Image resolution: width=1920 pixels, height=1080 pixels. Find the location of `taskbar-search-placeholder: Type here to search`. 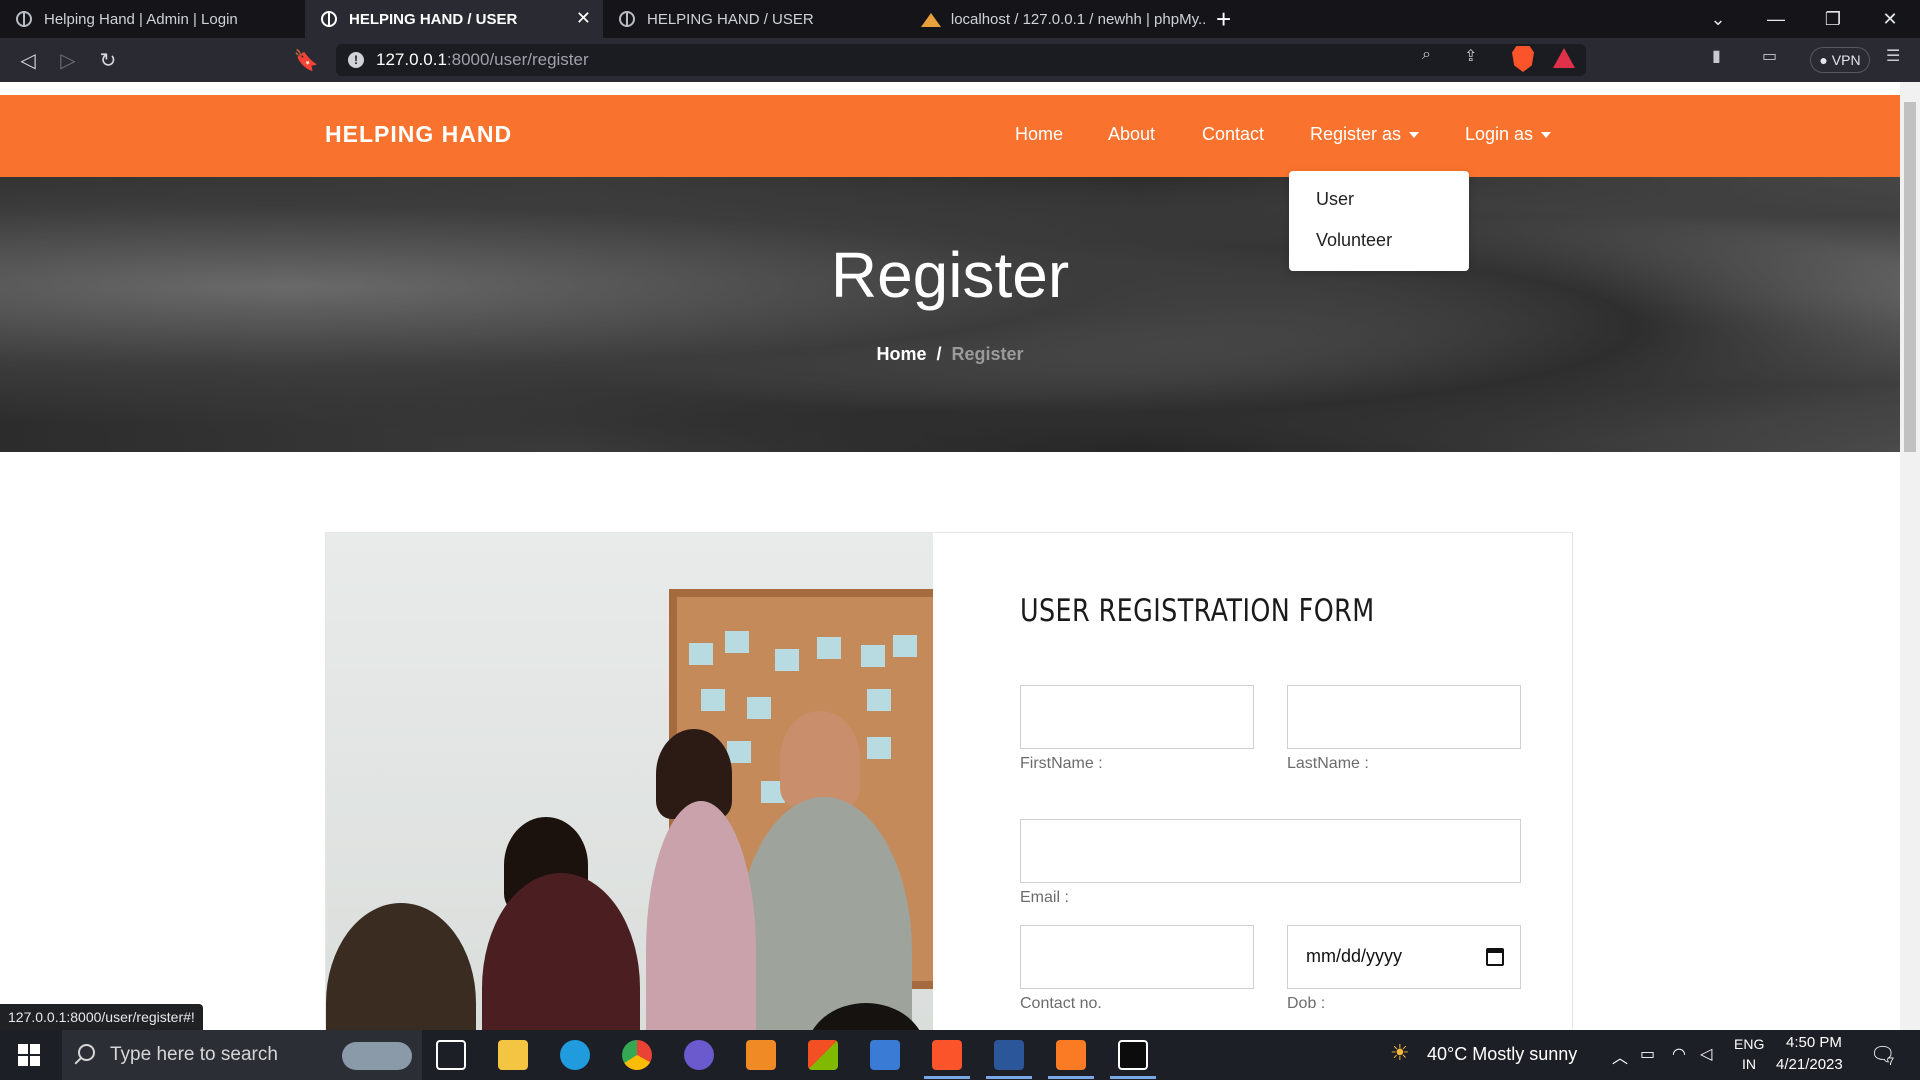

taskbar-search-placeholder: Type here to search is located at coordinates (194, 1054).